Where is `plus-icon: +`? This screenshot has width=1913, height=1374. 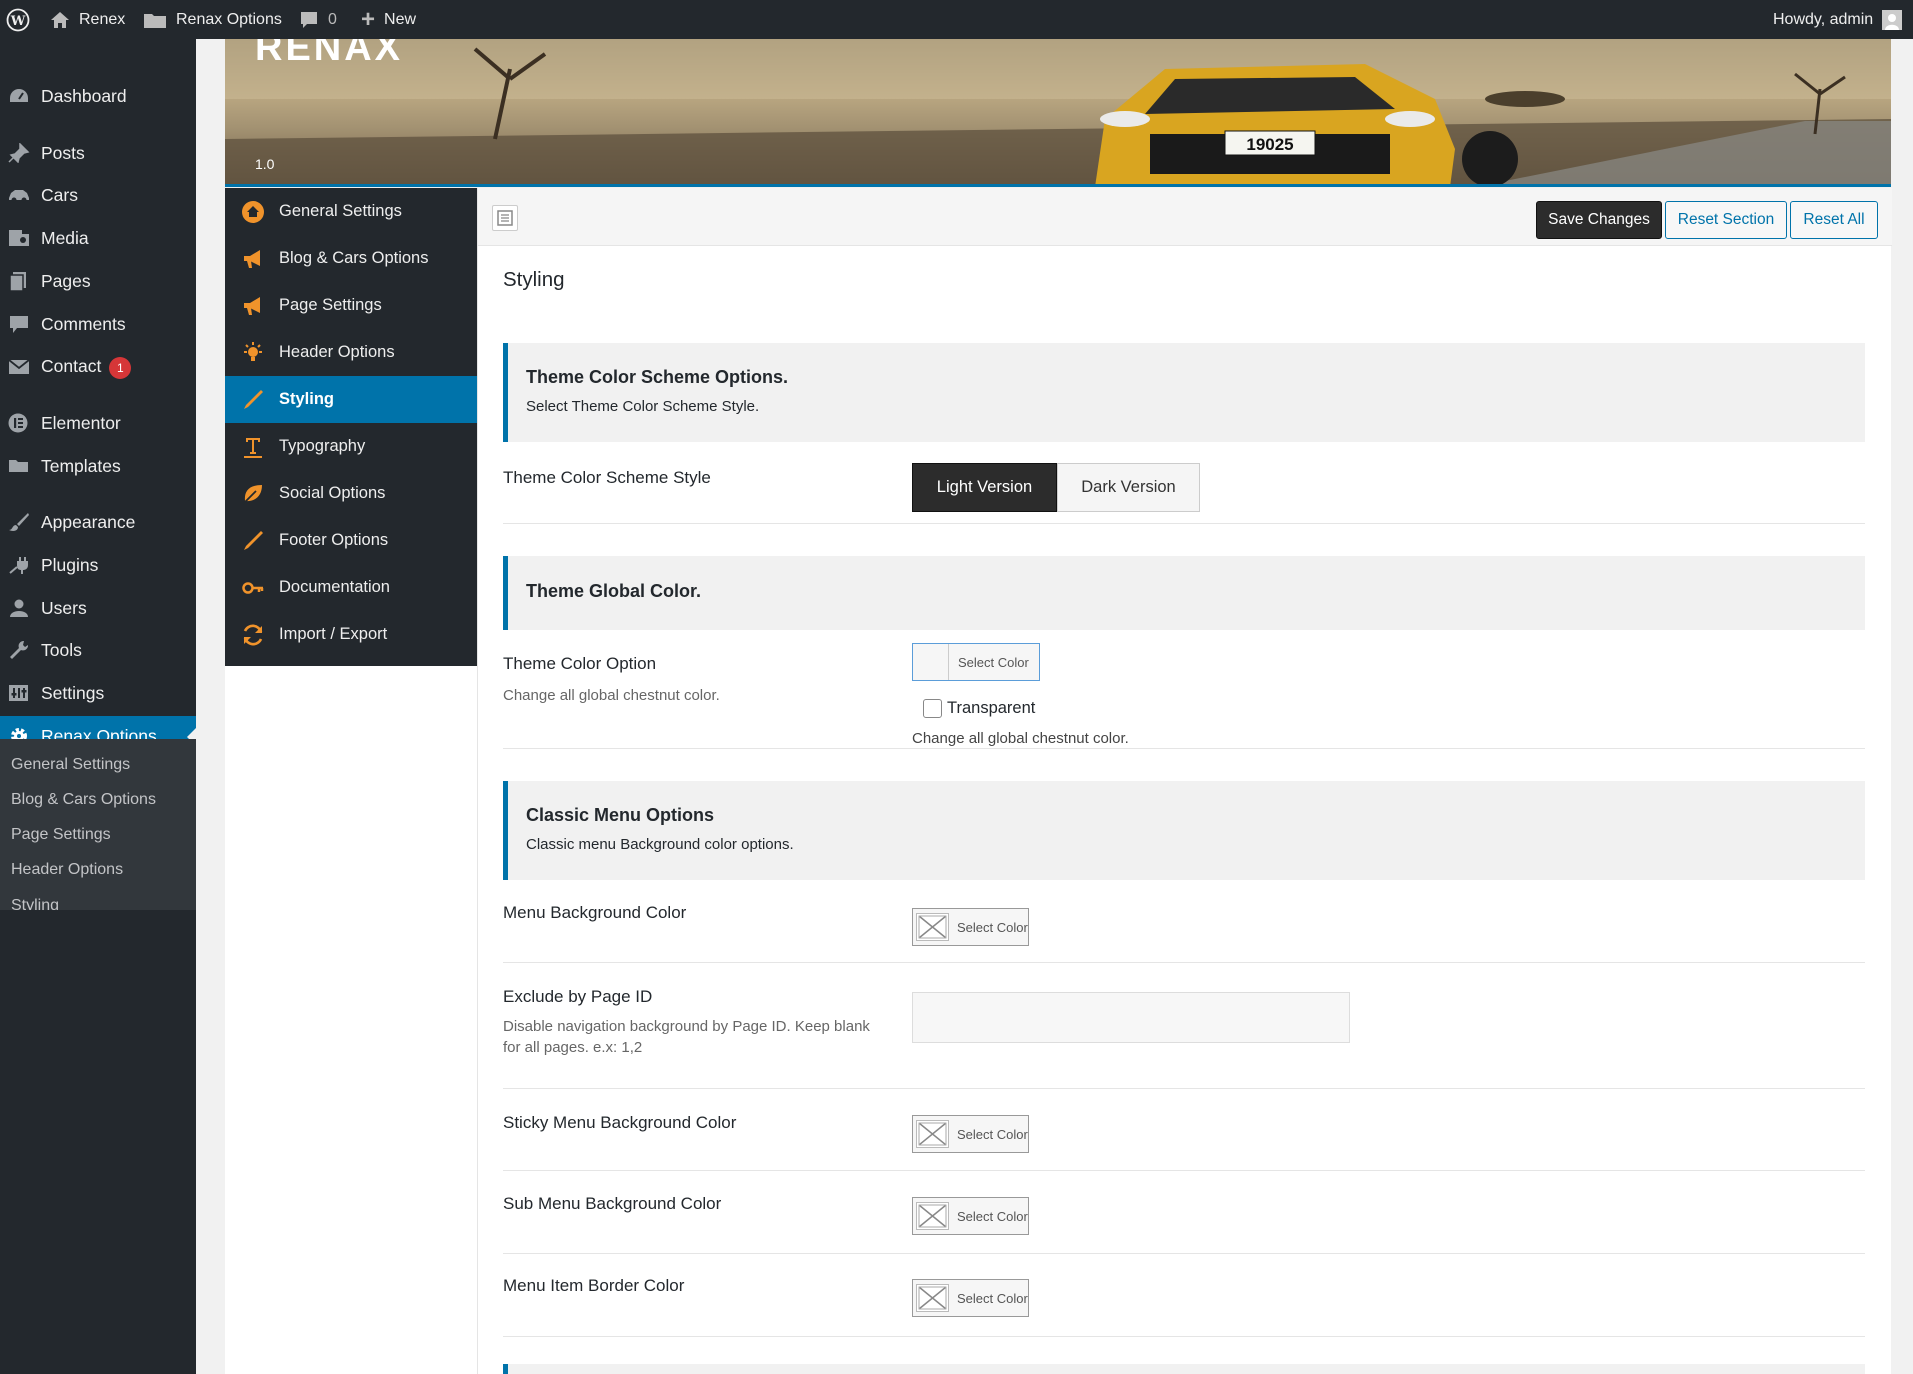 plus-icon: + is located at coordinates (368, 19).